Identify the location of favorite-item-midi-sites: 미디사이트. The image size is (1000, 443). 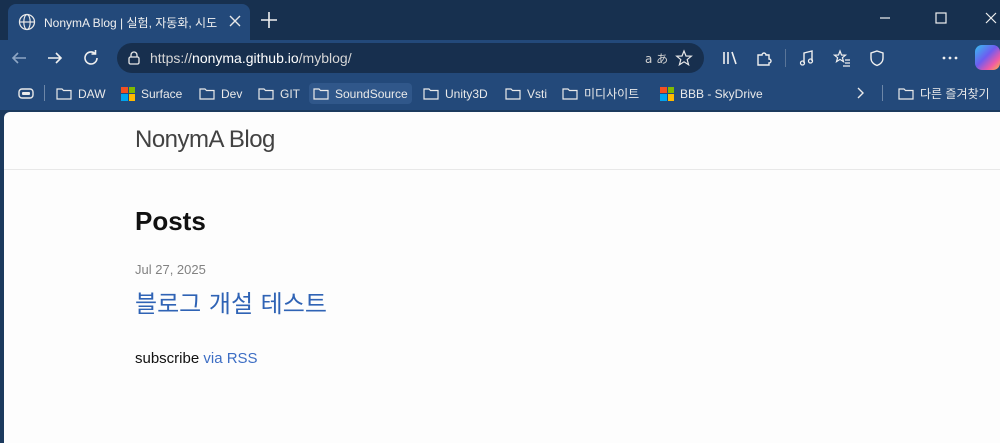
(600, 93).